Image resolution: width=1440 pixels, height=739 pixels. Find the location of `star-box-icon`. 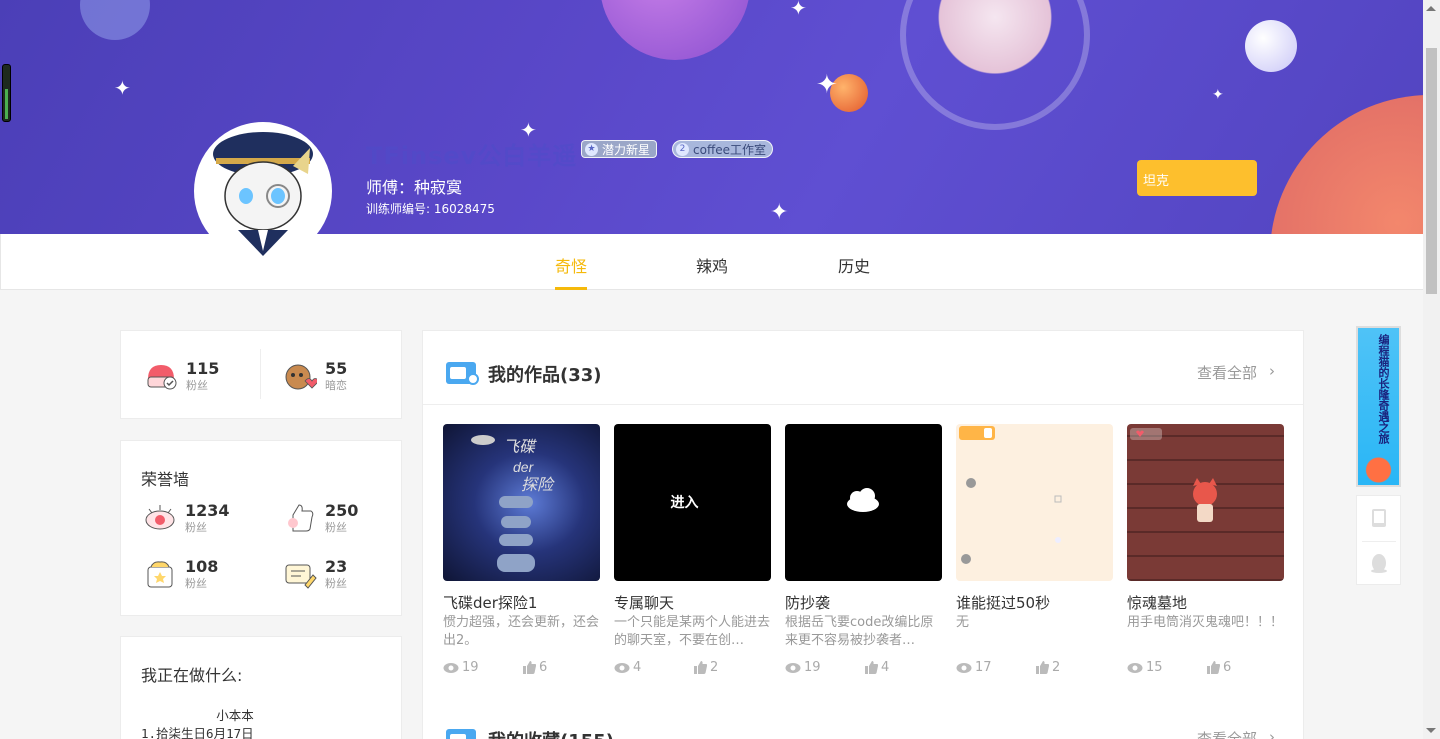

star-box-icon is located at coordinates (160, 574).